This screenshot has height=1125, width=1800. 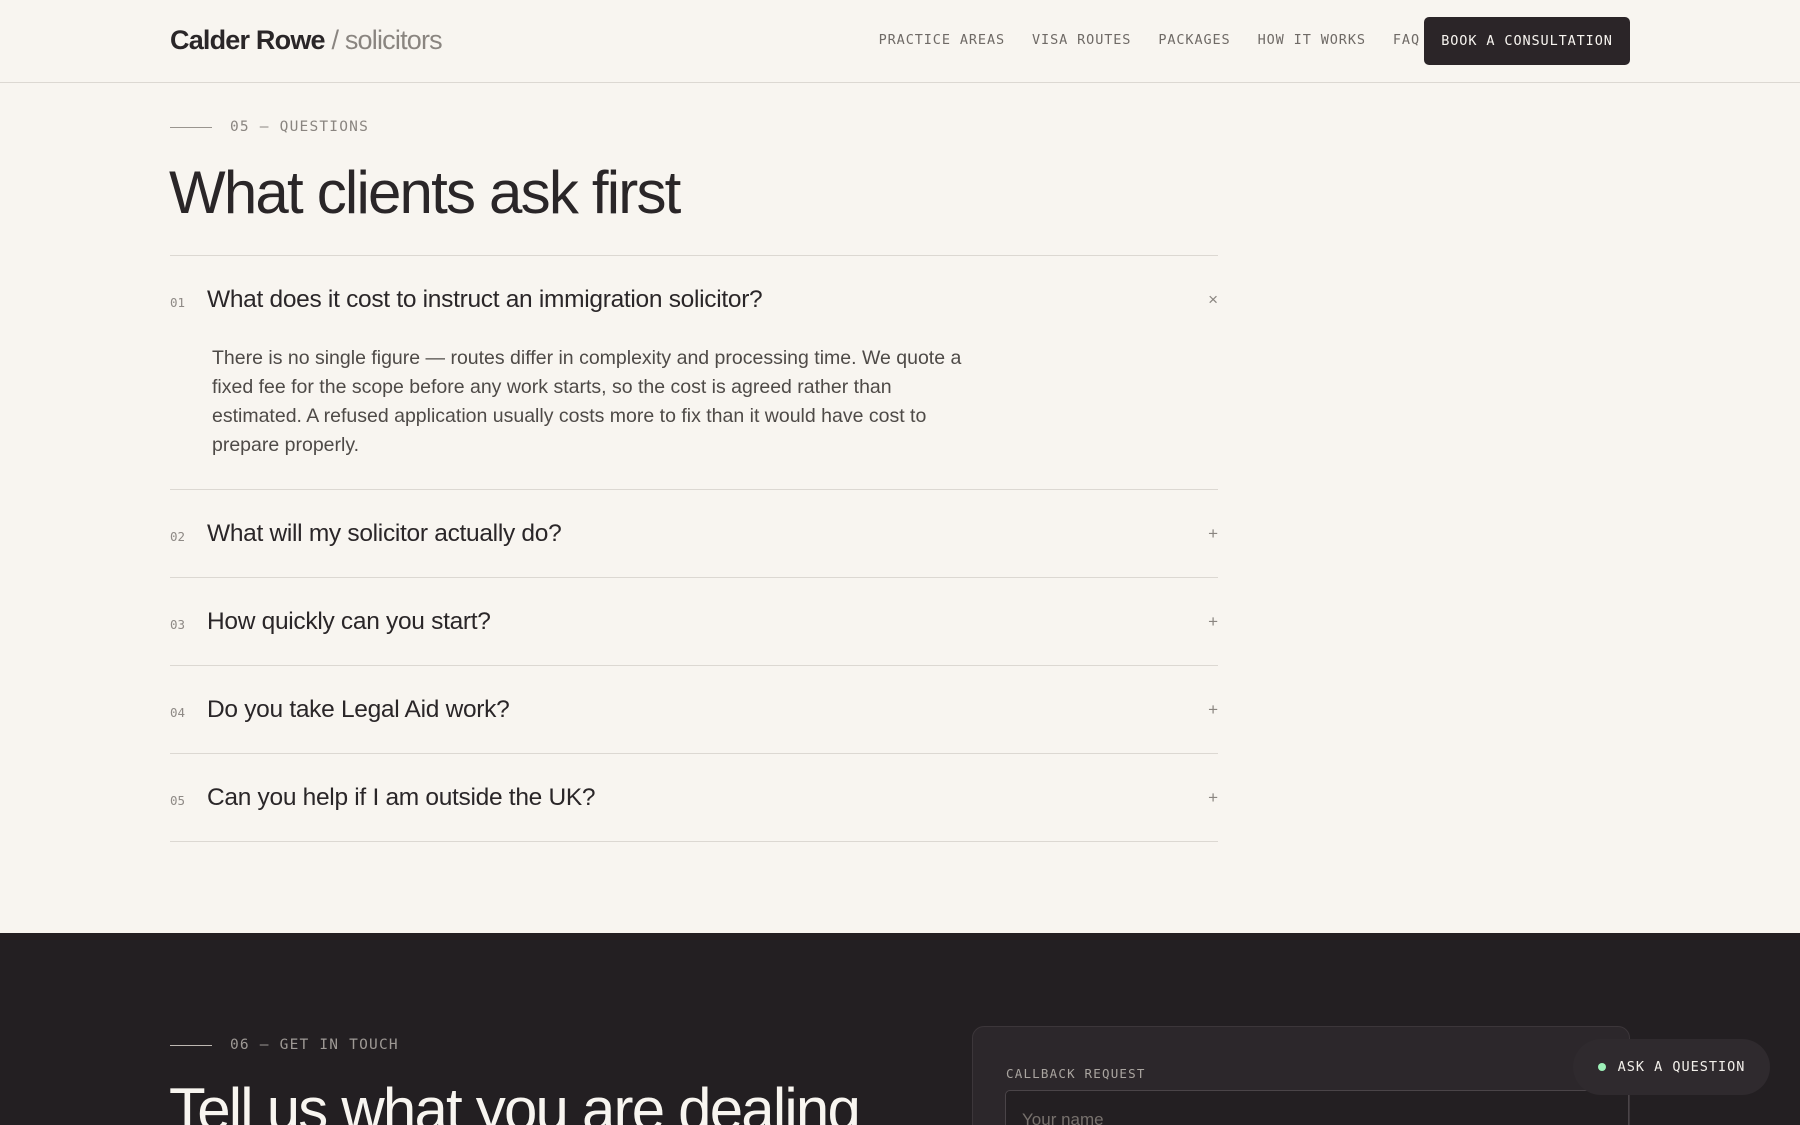 What do you see at coordinates (300, 127) in the screenshot?
I see `faq-eyebrow-text: 05 — QUESTIONS` at bounding box center [300, 127].